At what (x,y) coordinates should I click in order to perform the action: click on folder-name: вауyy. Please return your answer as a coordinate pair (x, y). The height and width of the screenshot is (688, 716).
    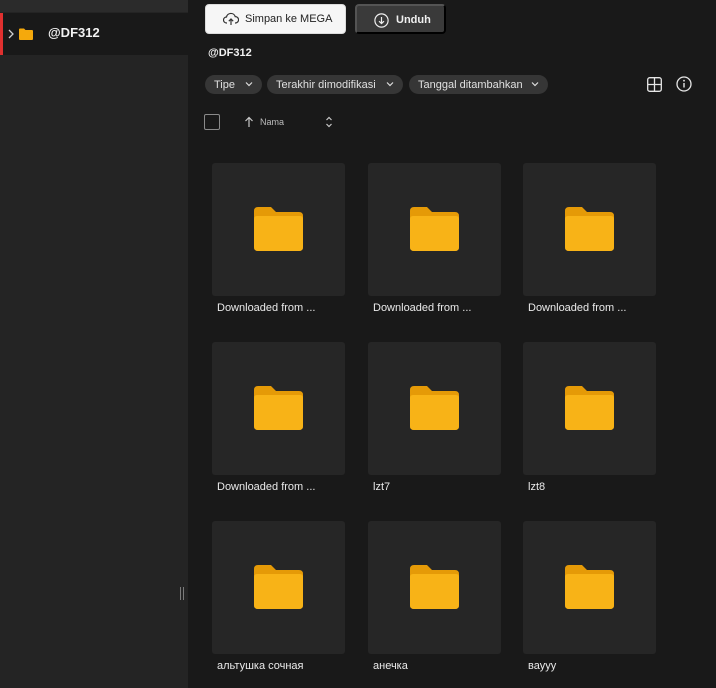
    Looking at the image, I should click on (542, 666).